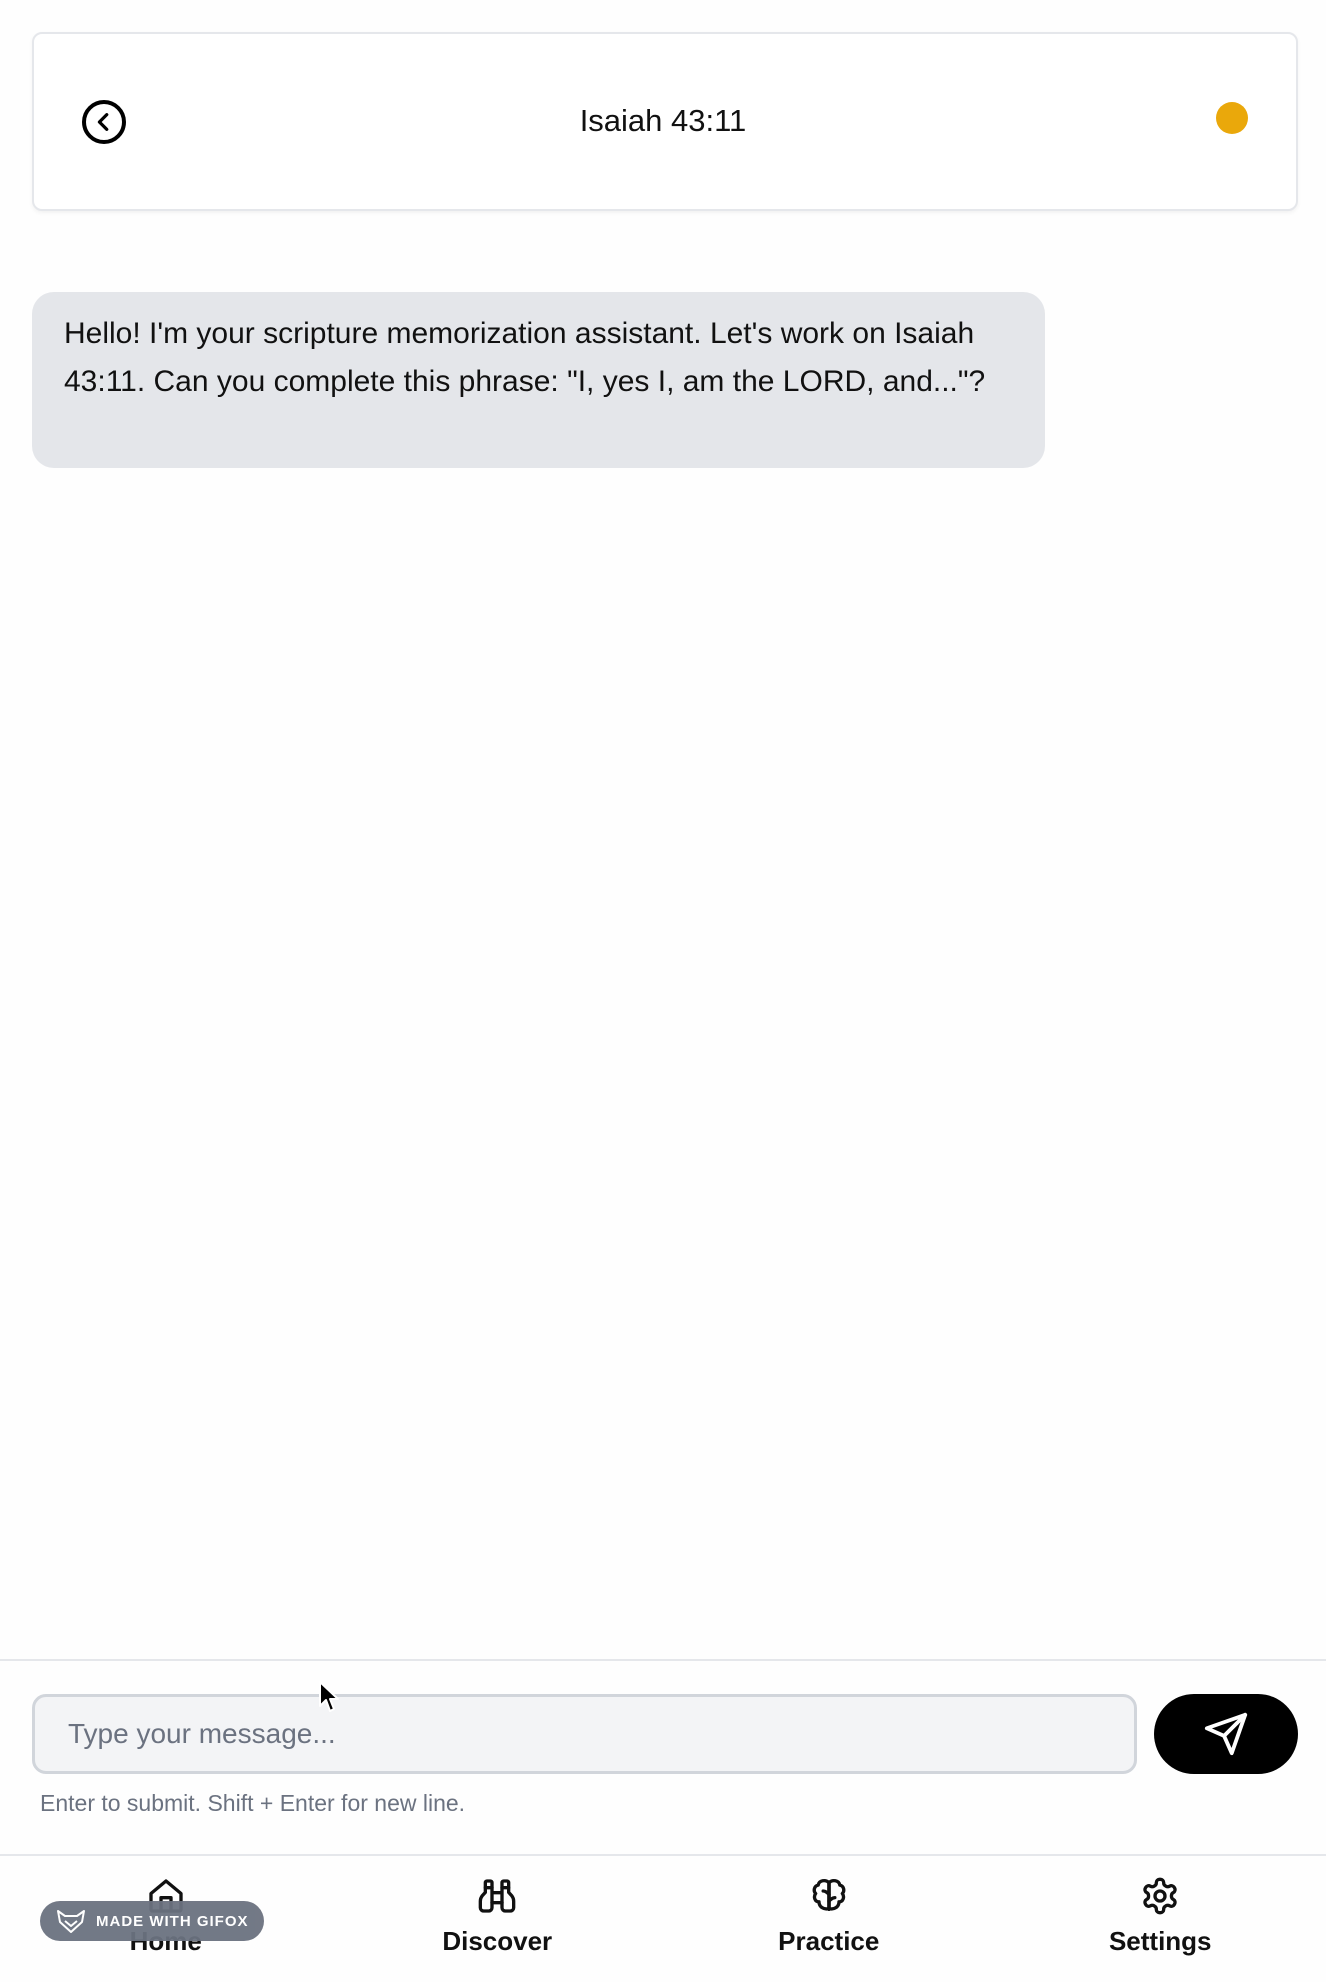  I want to click on nav-label-discover: Discover, so click(497, 1941).